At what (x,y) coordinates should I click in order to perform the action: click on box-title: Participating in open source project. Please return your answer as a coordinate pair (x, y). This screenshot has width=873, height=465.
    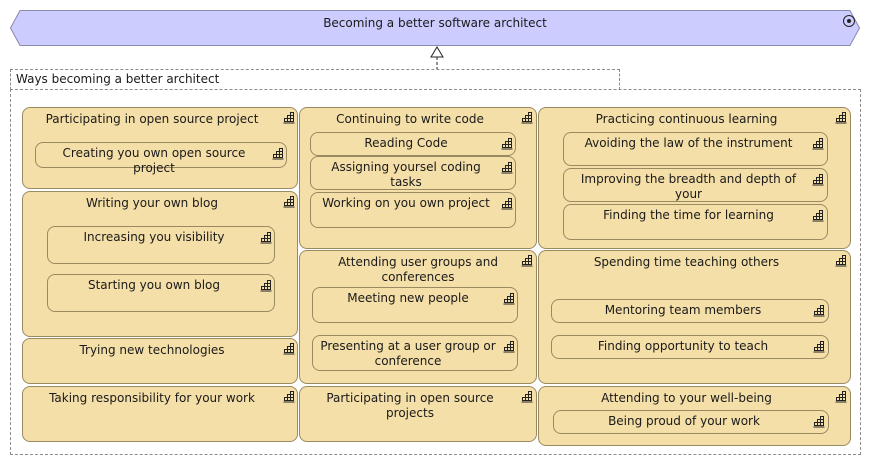
    Looking at the image, I should click on (152, 119).